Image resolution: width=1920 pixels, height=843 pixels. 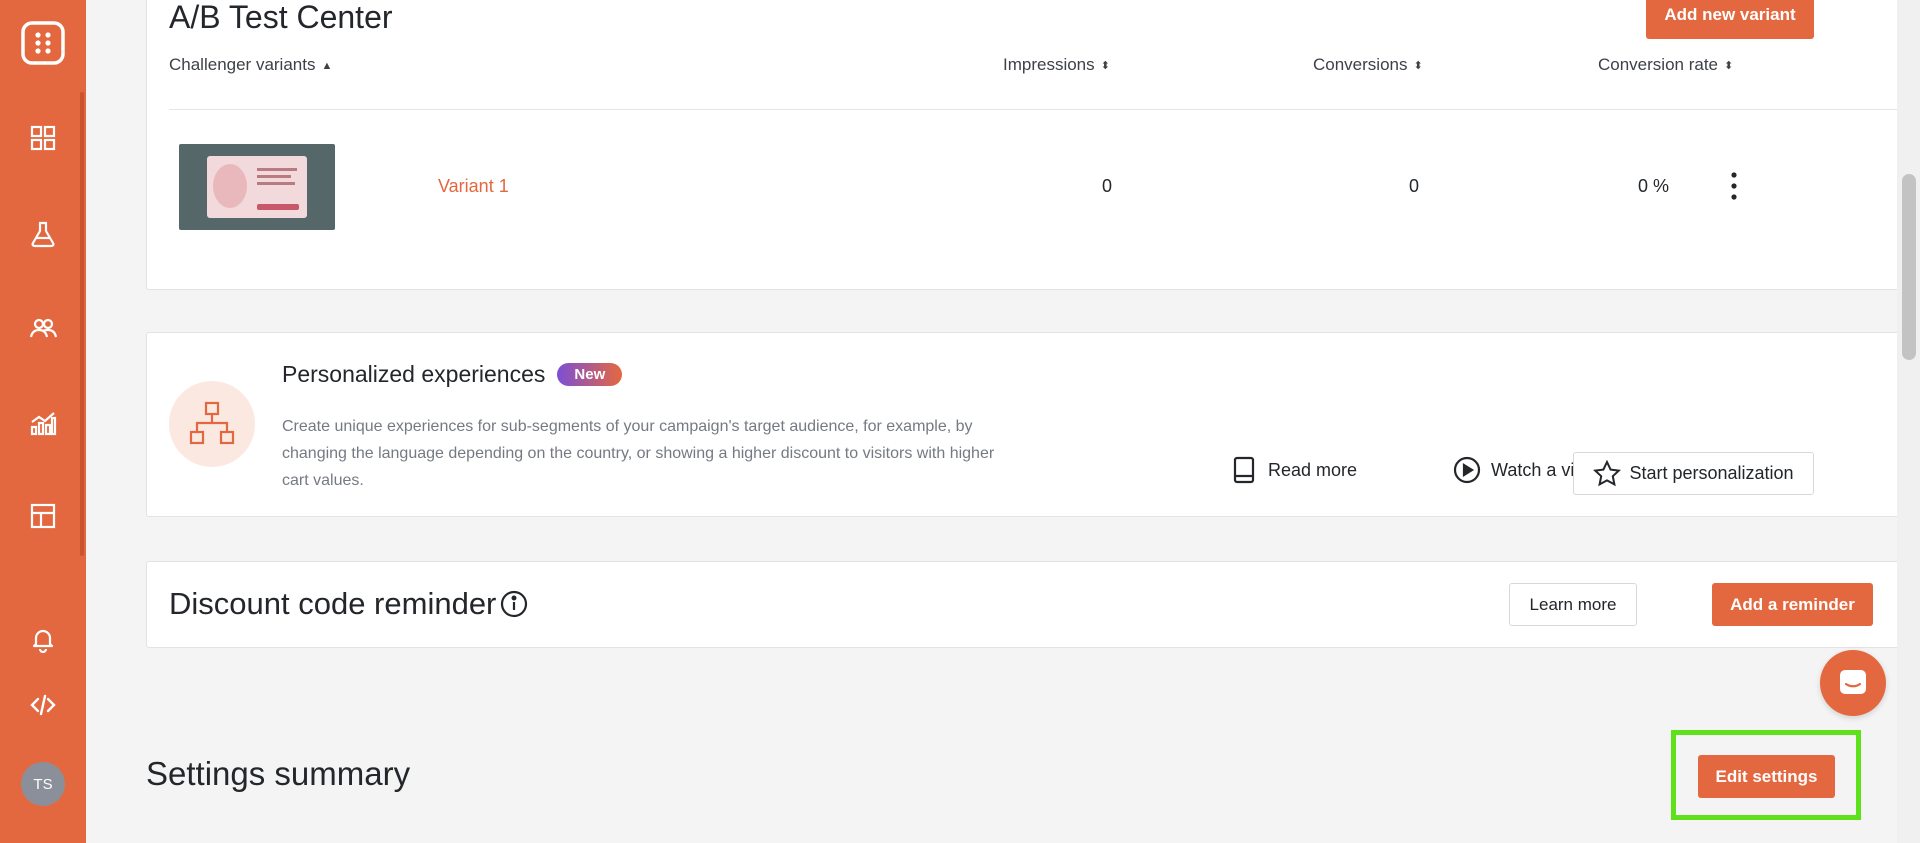 I want to click on star-icon, so click(x=1607, y=472).